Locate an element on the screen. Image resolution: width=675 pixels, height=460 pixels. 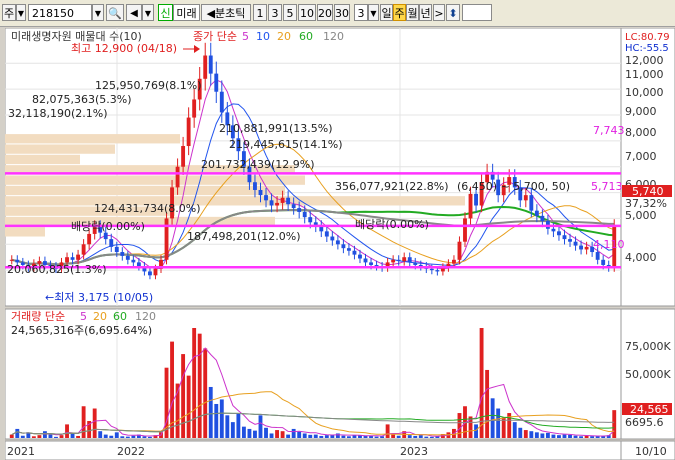
ma10-legend: 10 is located at coordinates (263, 36).